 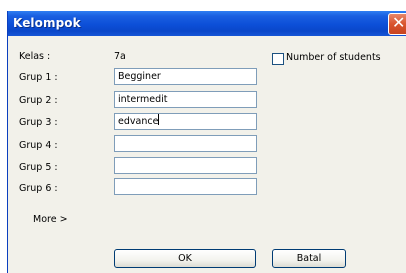 I want to click on group-5-input, so click(x=185, y=165).